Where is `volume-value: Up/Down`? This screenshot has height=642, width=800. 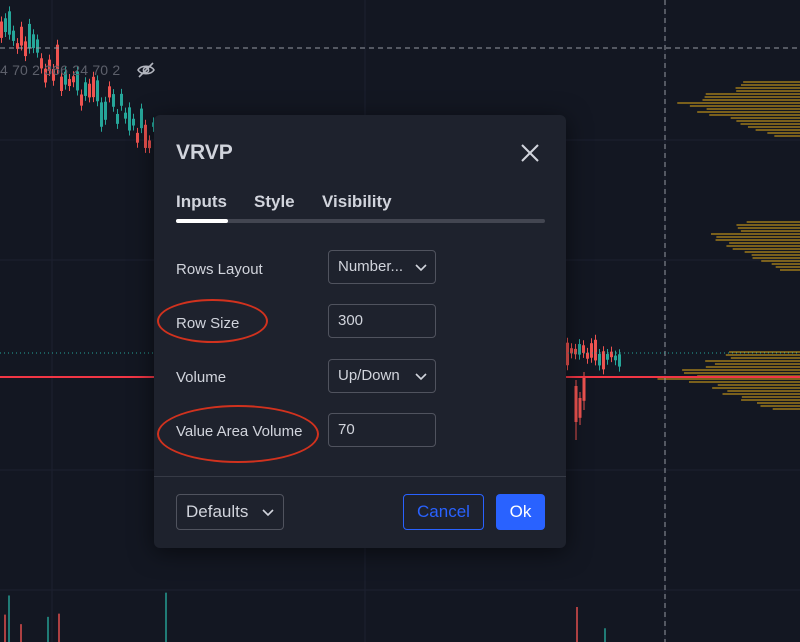
volume-value: Up/Down is located at coordinates (369, 375).